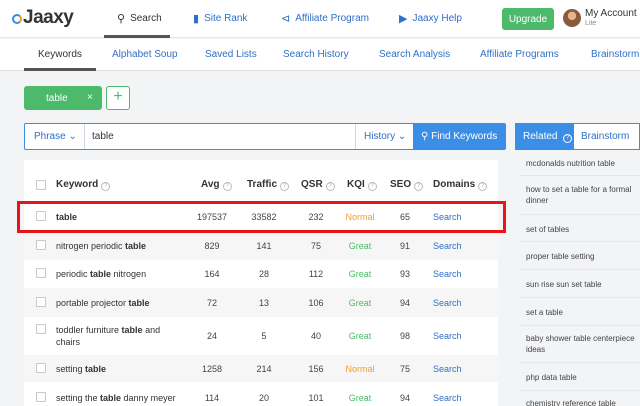 The image size is (640, 406). Describe the element at coordinates (580, 312) in the screenshot. I see `list-item: set a table` at that location.